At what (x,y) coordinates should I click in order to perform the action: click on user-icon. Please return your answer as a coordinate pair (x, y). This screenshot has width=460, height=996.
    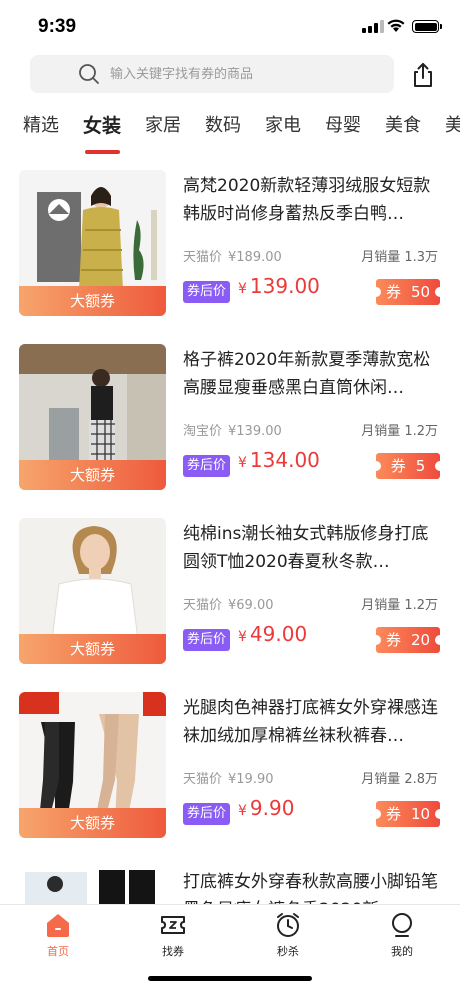
    Looking at the image, I should click on (402, 925).